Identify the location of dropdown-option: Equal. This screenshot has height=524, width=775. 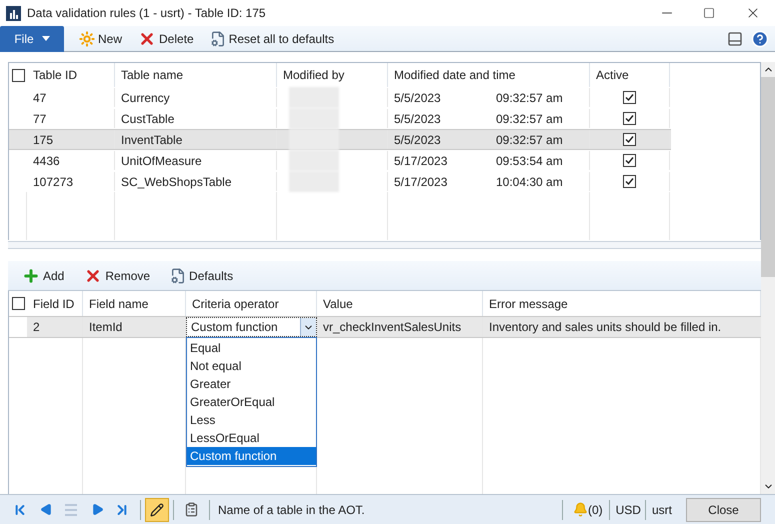
(251, 348).